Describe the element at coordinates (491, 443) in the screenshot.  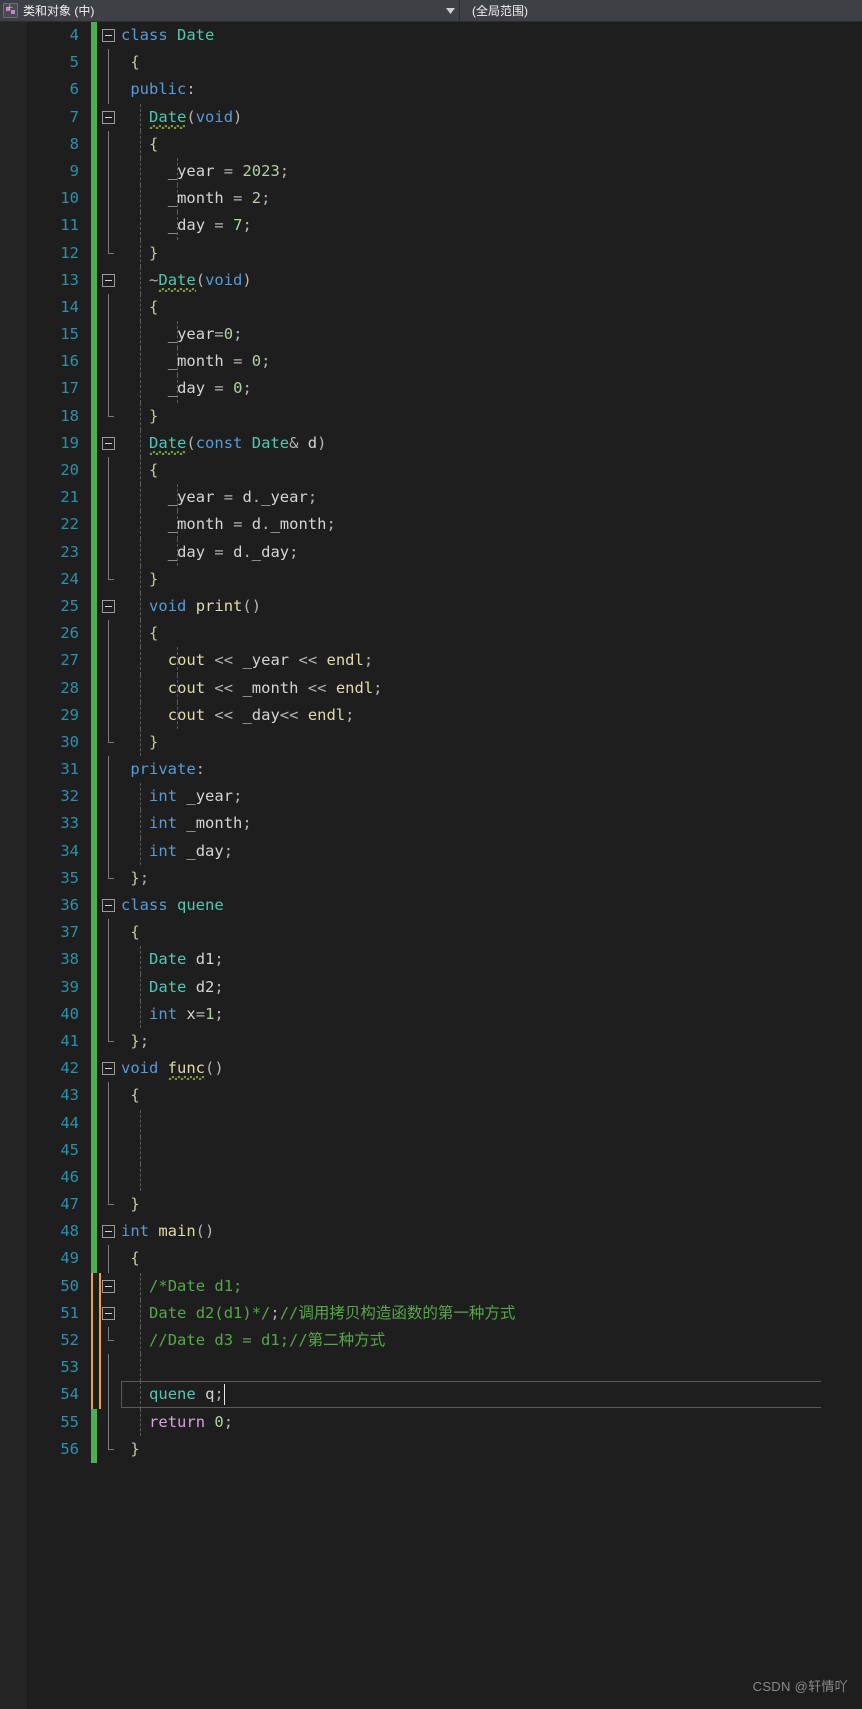
I see `code-text: Date(const Date& d)` at that location.